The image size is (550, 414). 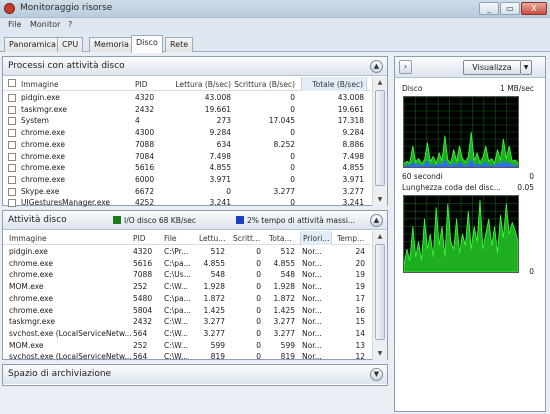 What do you see at coordinates (186, 203) in the screenshot?
I see `process-row: UIGesturesManager.exe 4252 3.241 0 3.241` at bounding box center [186, 203].